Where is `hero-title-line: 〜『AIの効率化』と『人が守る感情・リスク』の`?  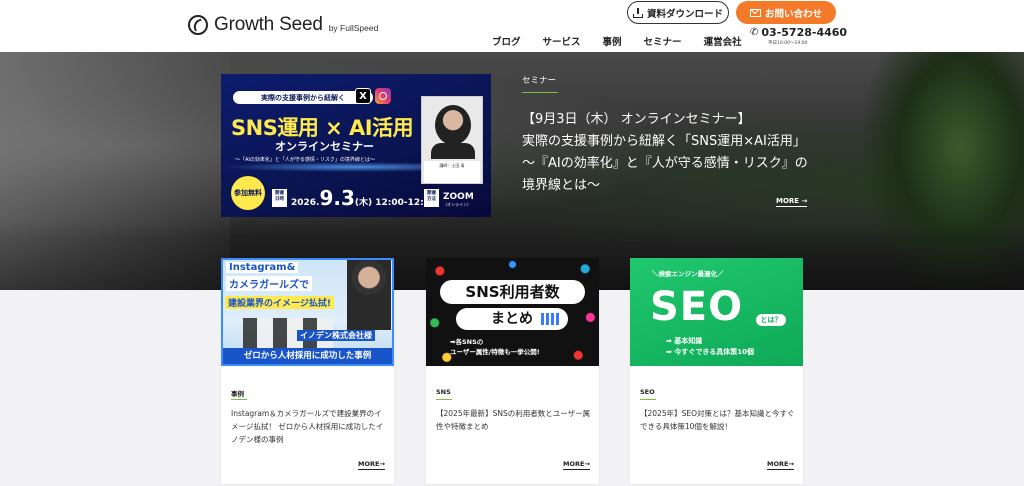 hero-title-line: 〜『AIの効率化』と『人が守る感情・リスク』の is located at coordinates (665, 163).